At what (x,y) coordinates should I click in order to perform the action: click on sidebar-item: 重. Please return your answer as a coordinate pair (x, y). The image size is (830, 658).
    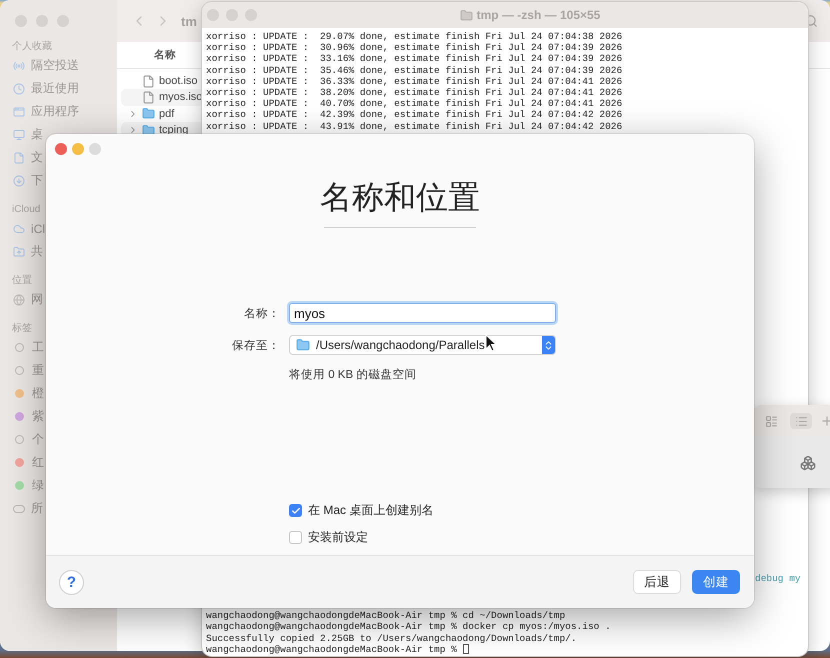
    Looking at the image, I should click on (38, 370).